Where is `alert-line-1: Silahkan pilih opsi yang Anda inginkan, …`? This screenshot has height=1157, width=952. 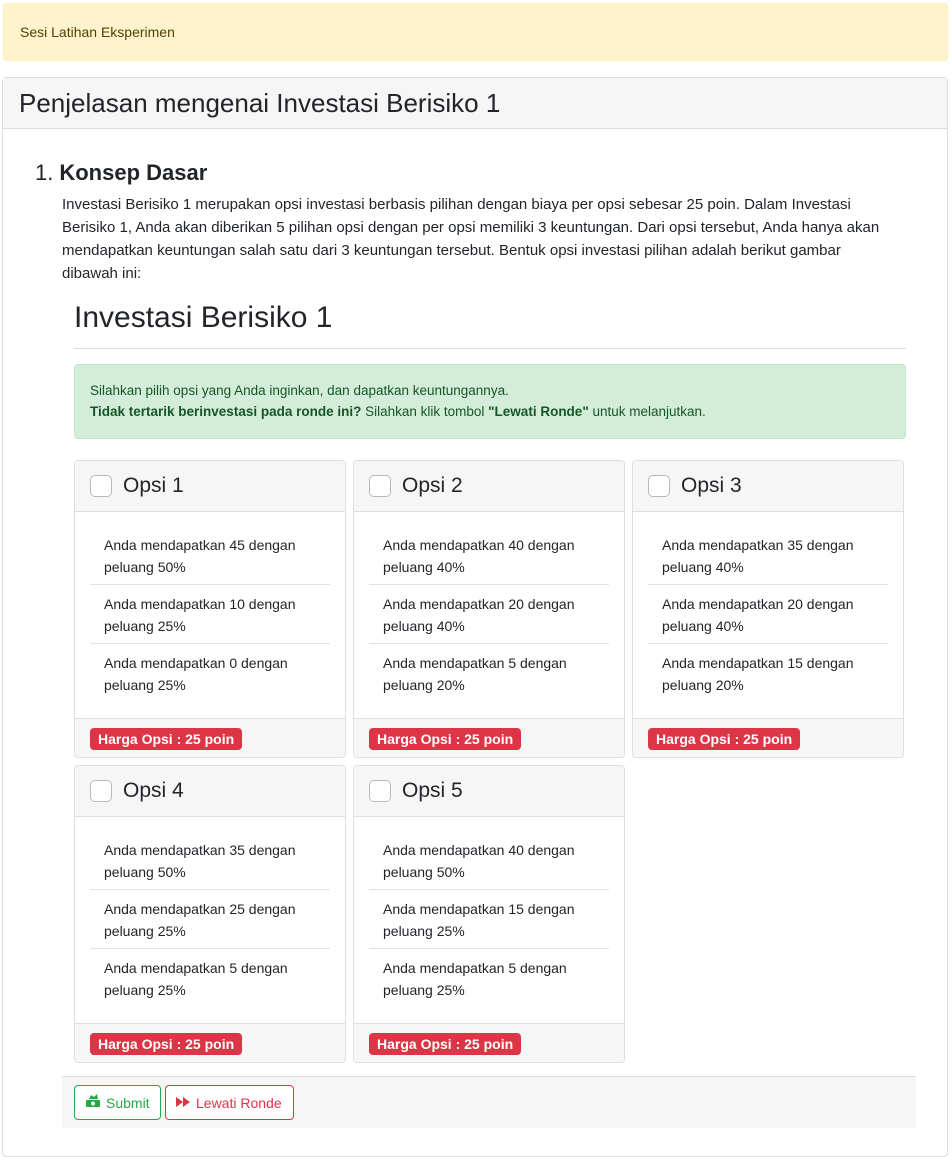 alert-line-1: Silahkan pilih opsi yang Anda inginkan, … is located at coordinates (299, 390).